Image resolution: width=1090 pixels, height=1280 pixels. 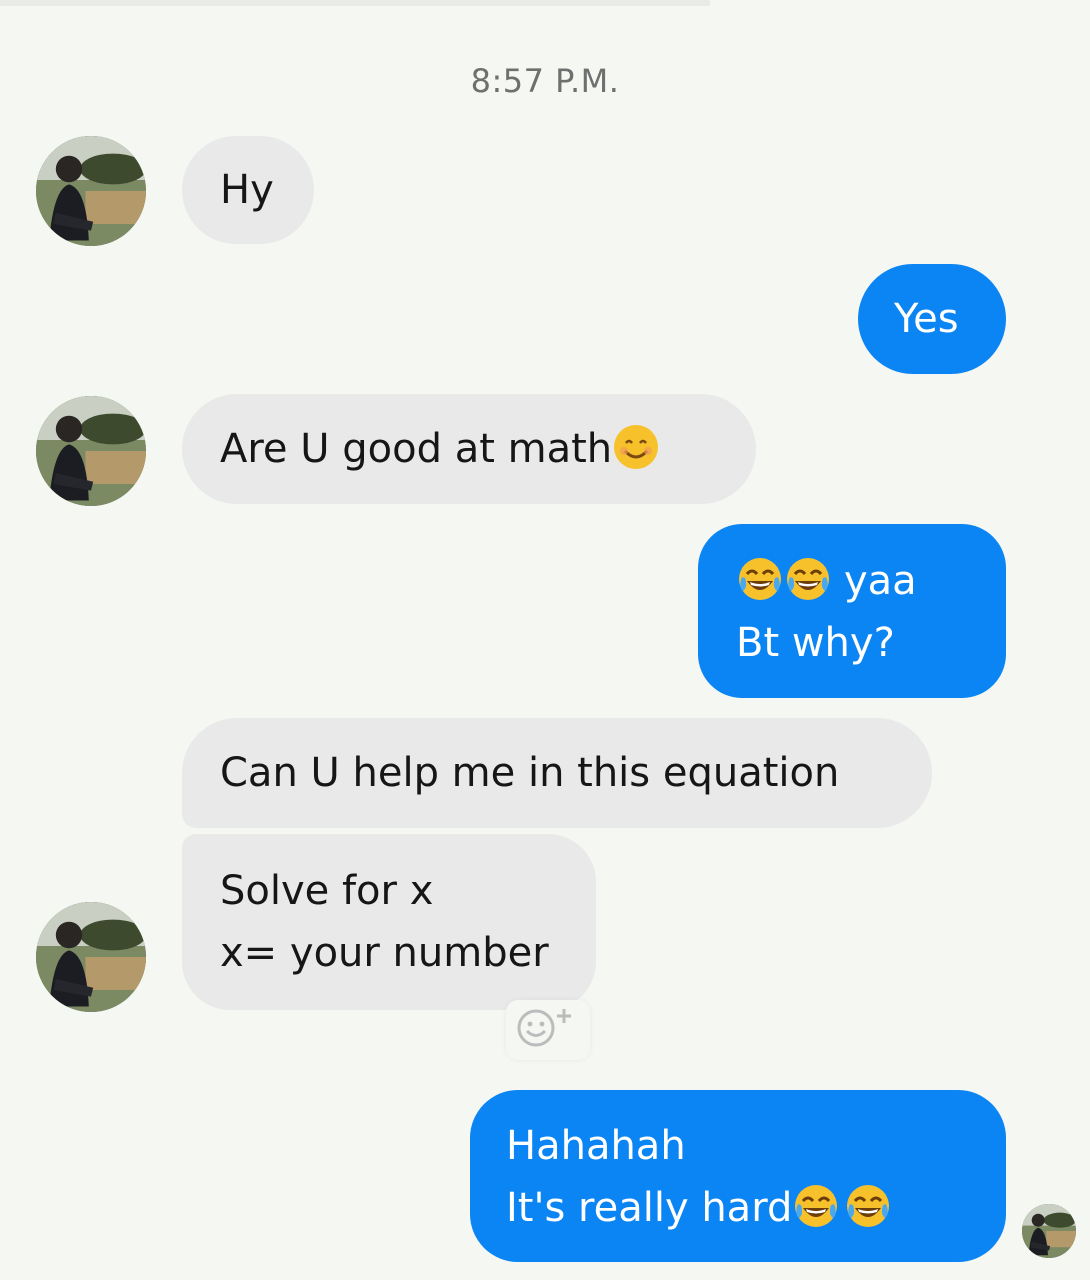 I want to click on message-text: Solve for x, so click(x=327, y=891).